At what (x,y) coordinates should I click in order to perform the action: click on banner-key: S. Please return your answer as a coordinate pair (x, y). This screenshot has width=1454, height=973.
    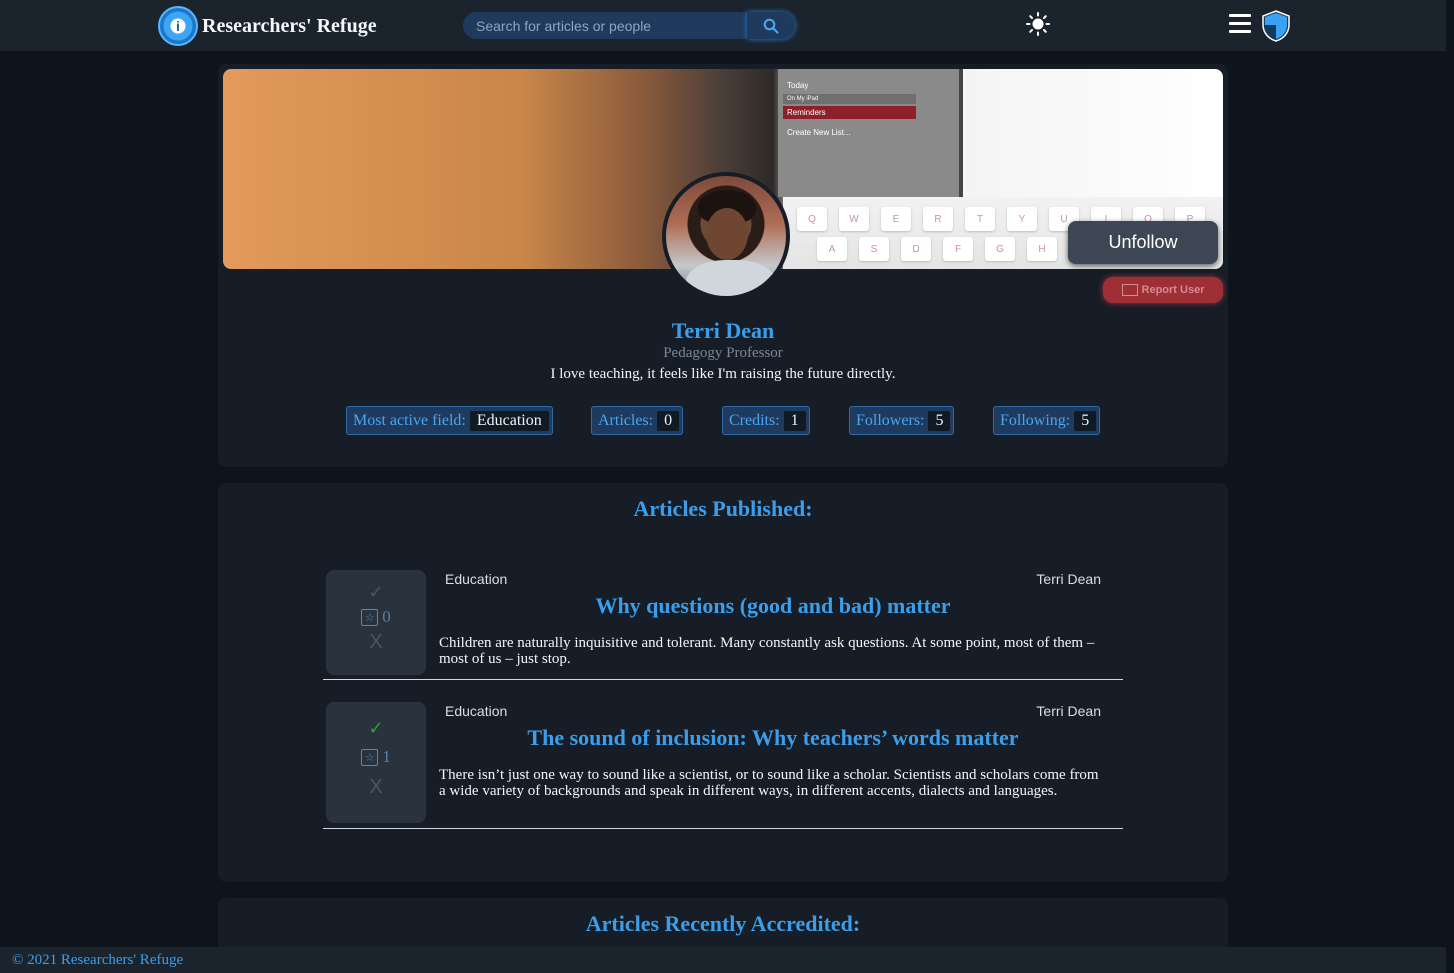
    Looking at the image, I should click on (874, 249).